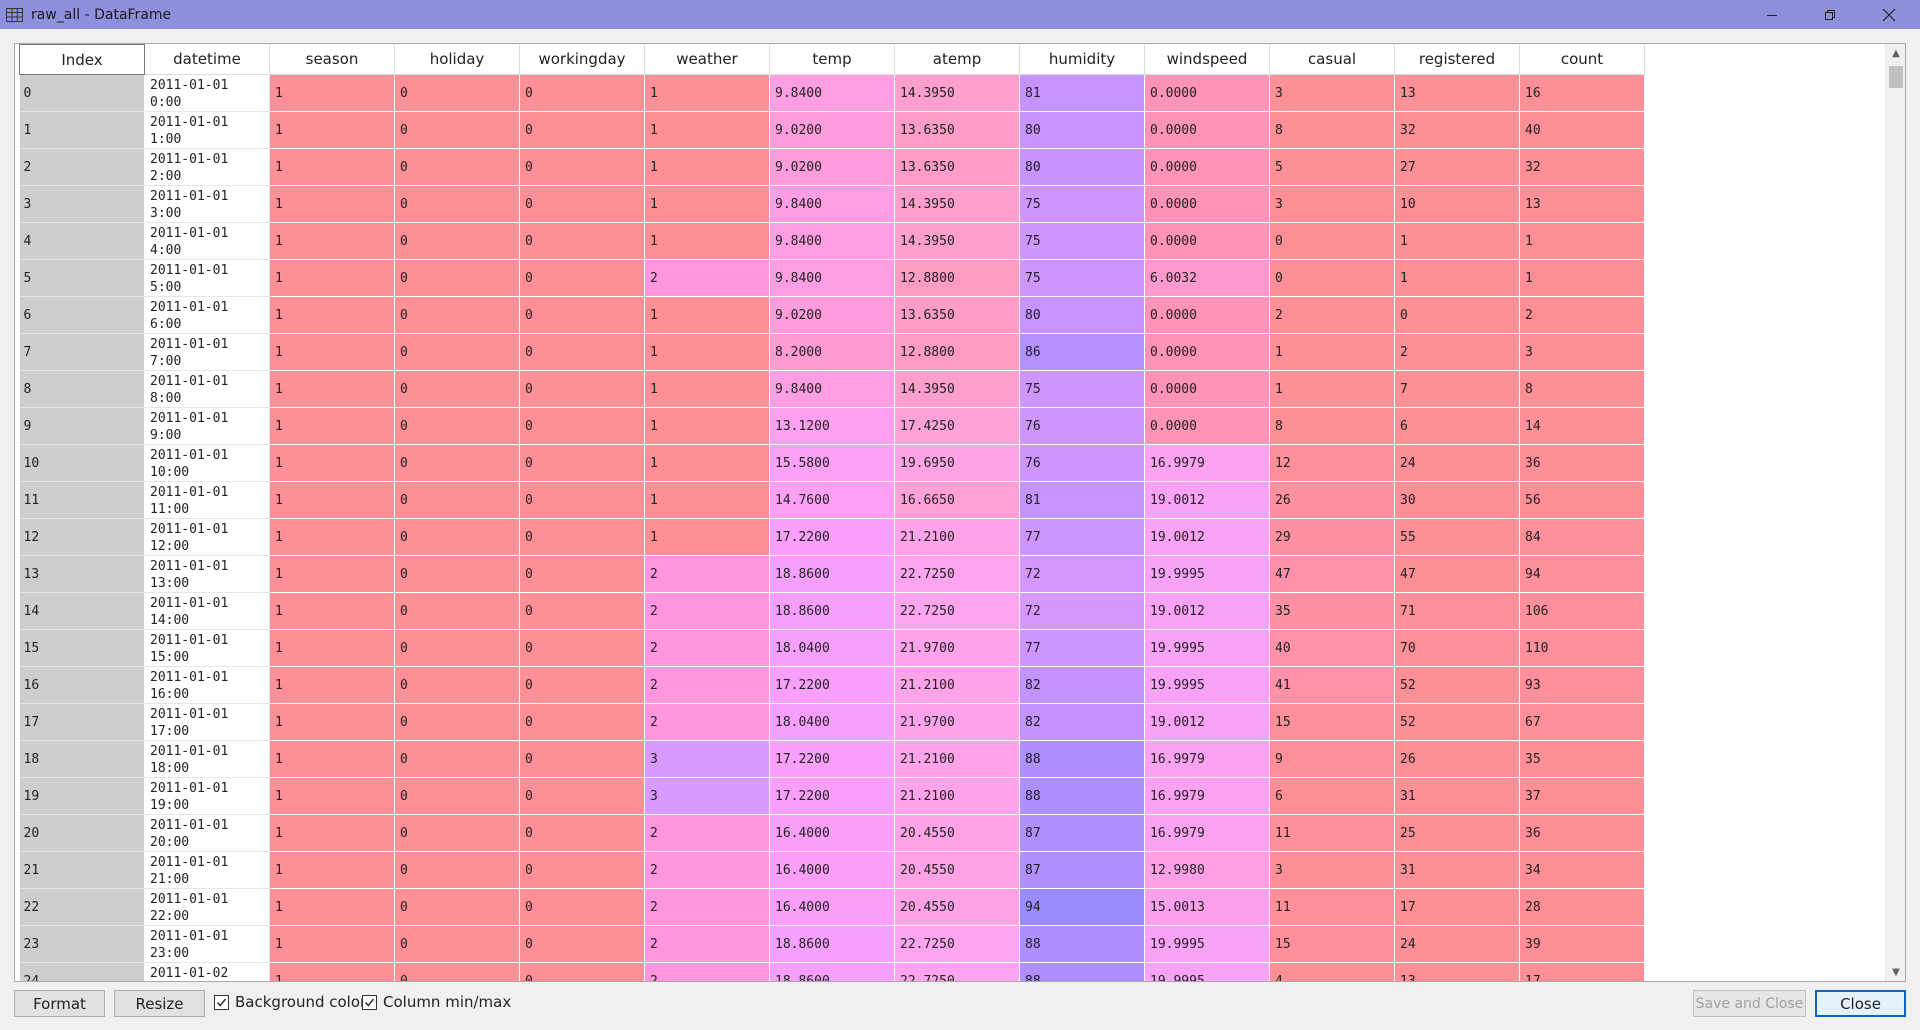 Image resolution: width=1920 pixels, height=1030 pixels. I want to click on temp-cell: 9.8400, so click(832, 278).